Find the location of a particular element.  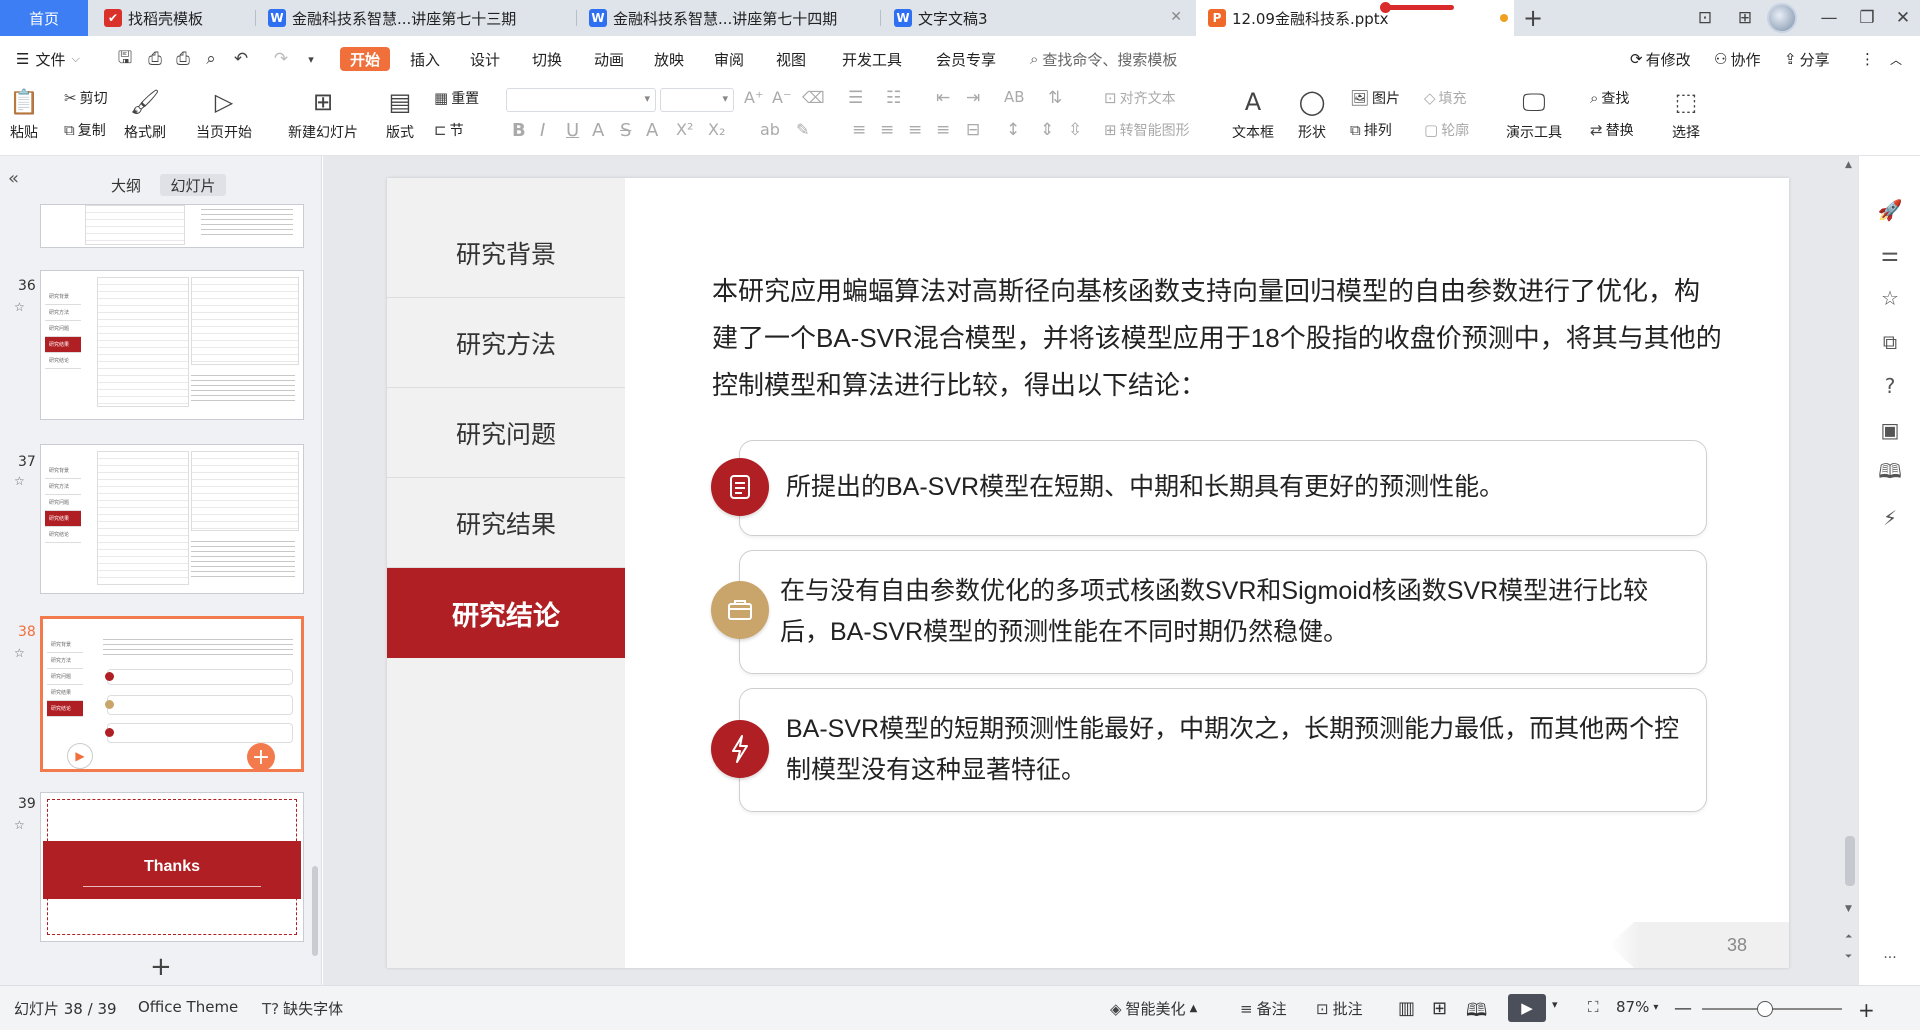

textbox-button: A 文本框 is located at coordinates (1253, 115).